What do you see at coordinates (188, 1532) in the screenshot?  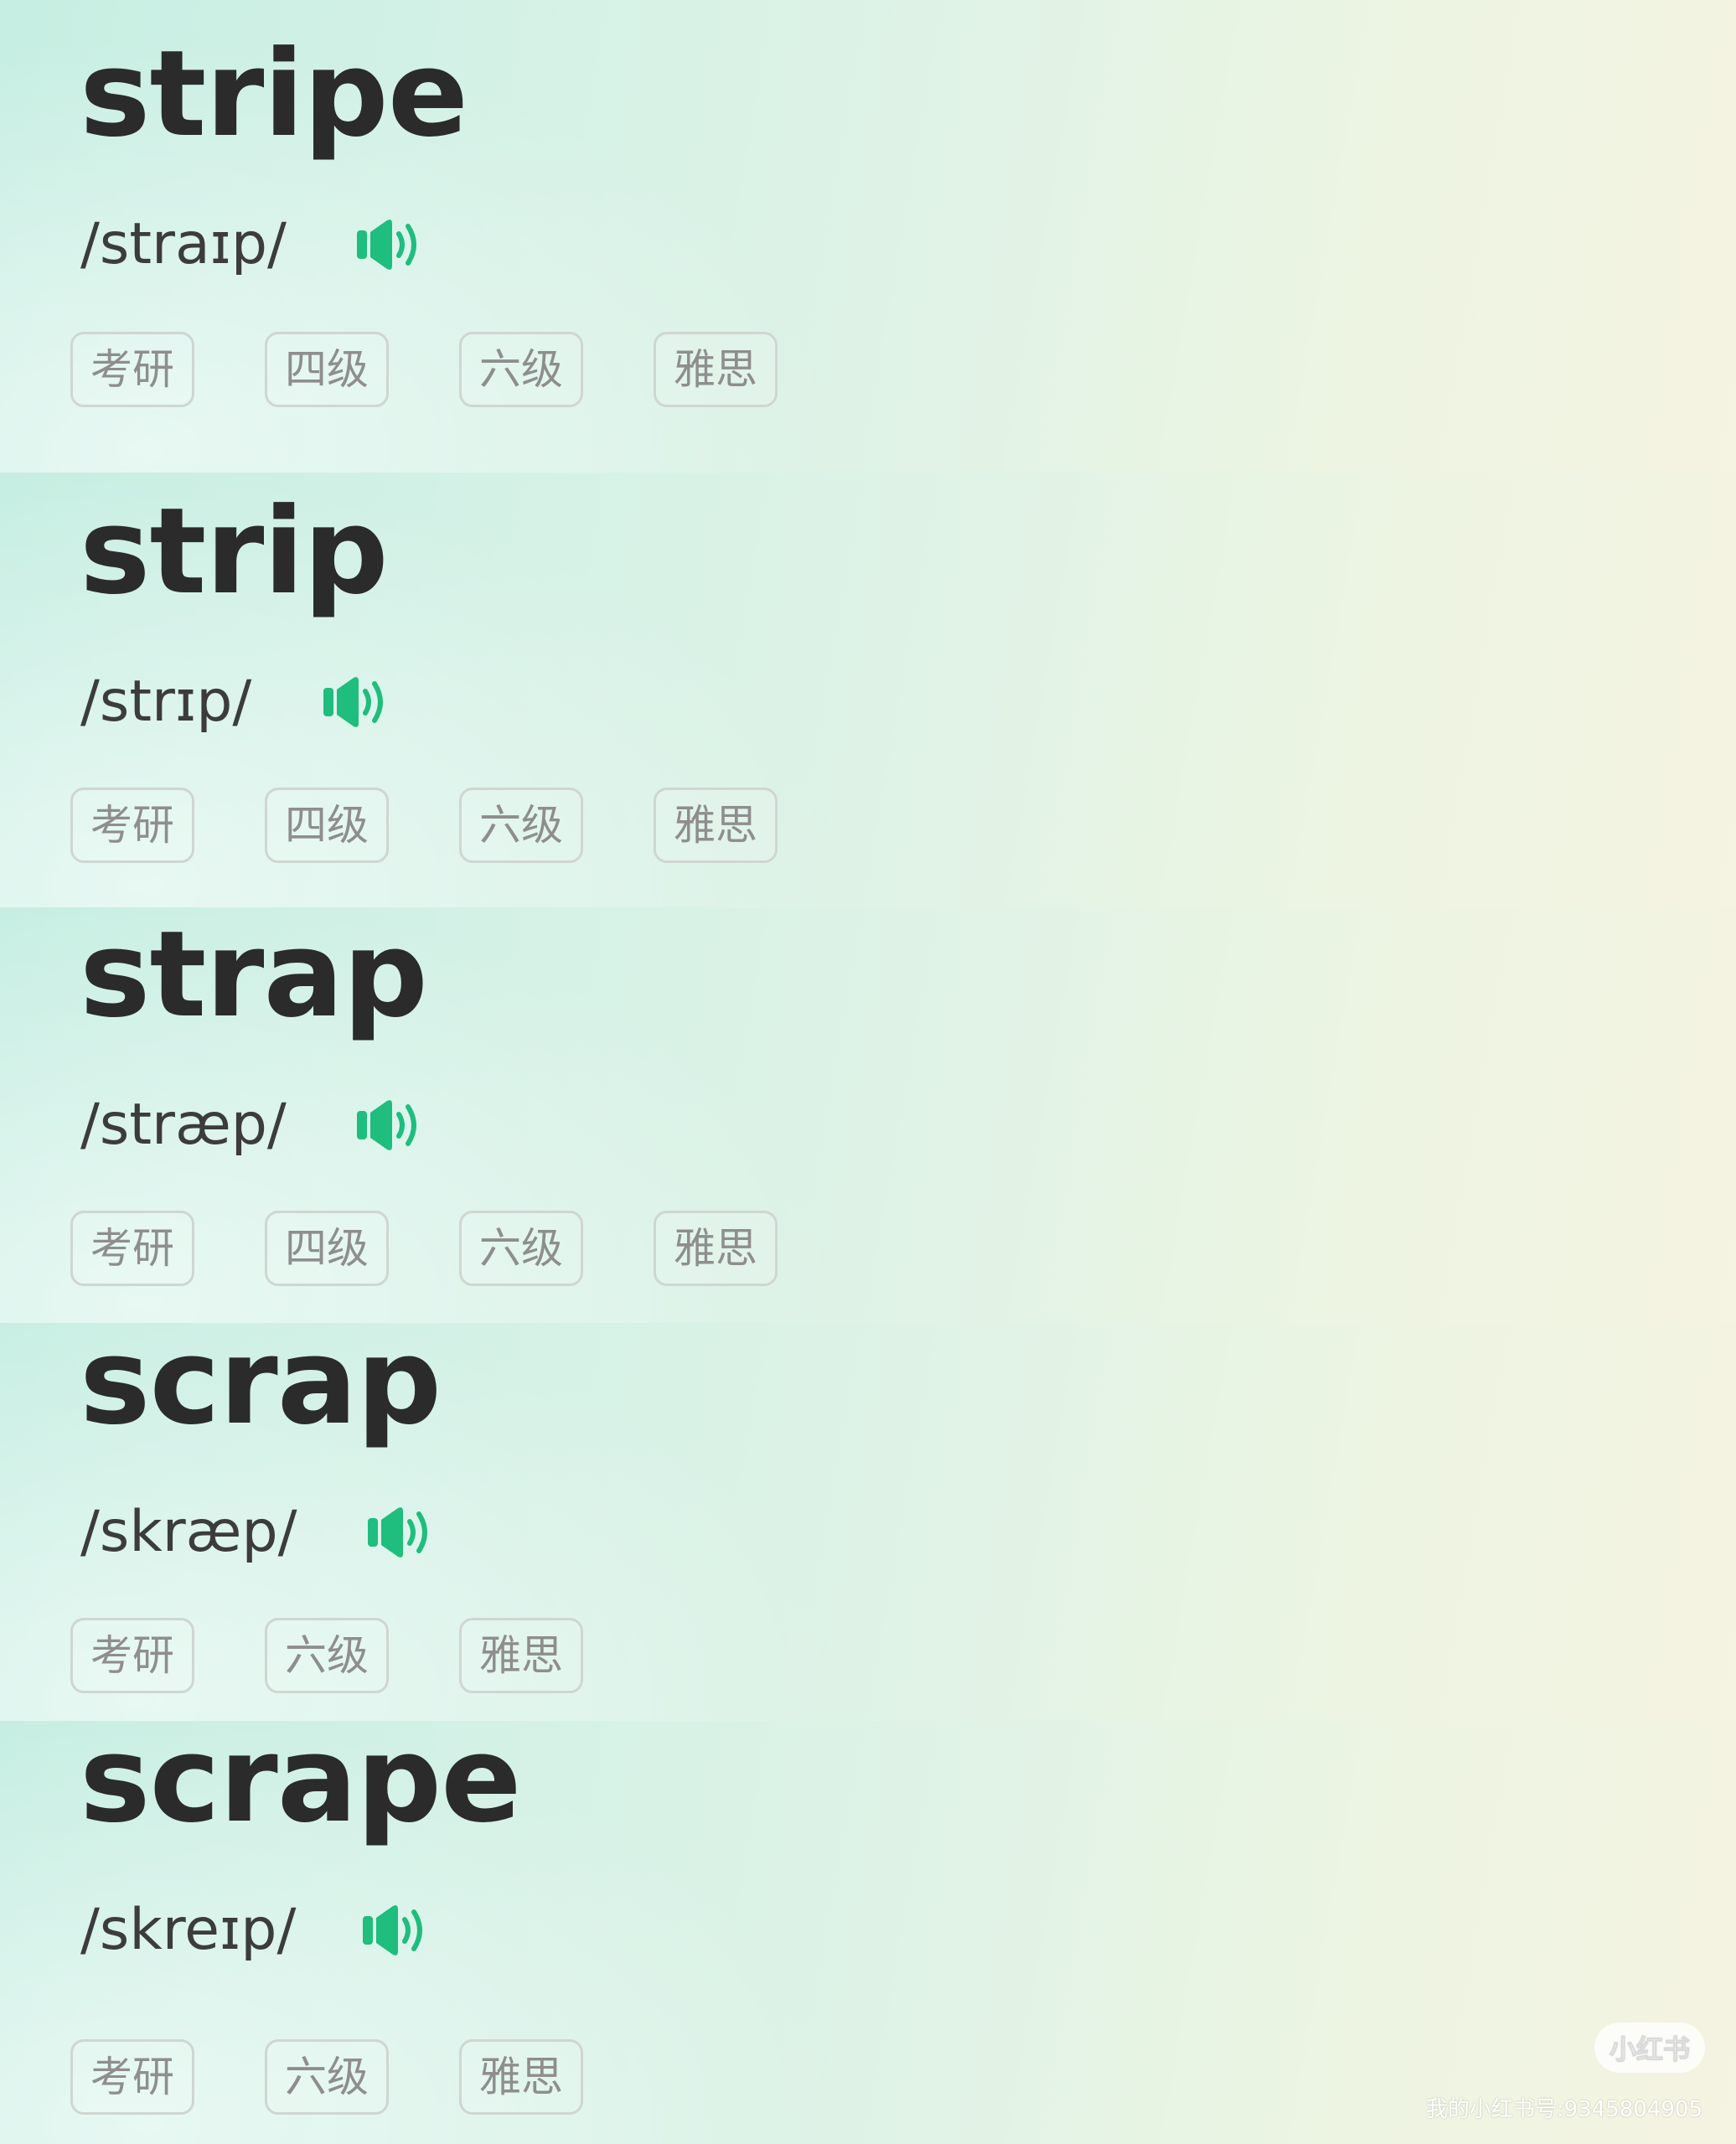 I see `phonetic: /skræp/` at bounding box center [188, 1532].